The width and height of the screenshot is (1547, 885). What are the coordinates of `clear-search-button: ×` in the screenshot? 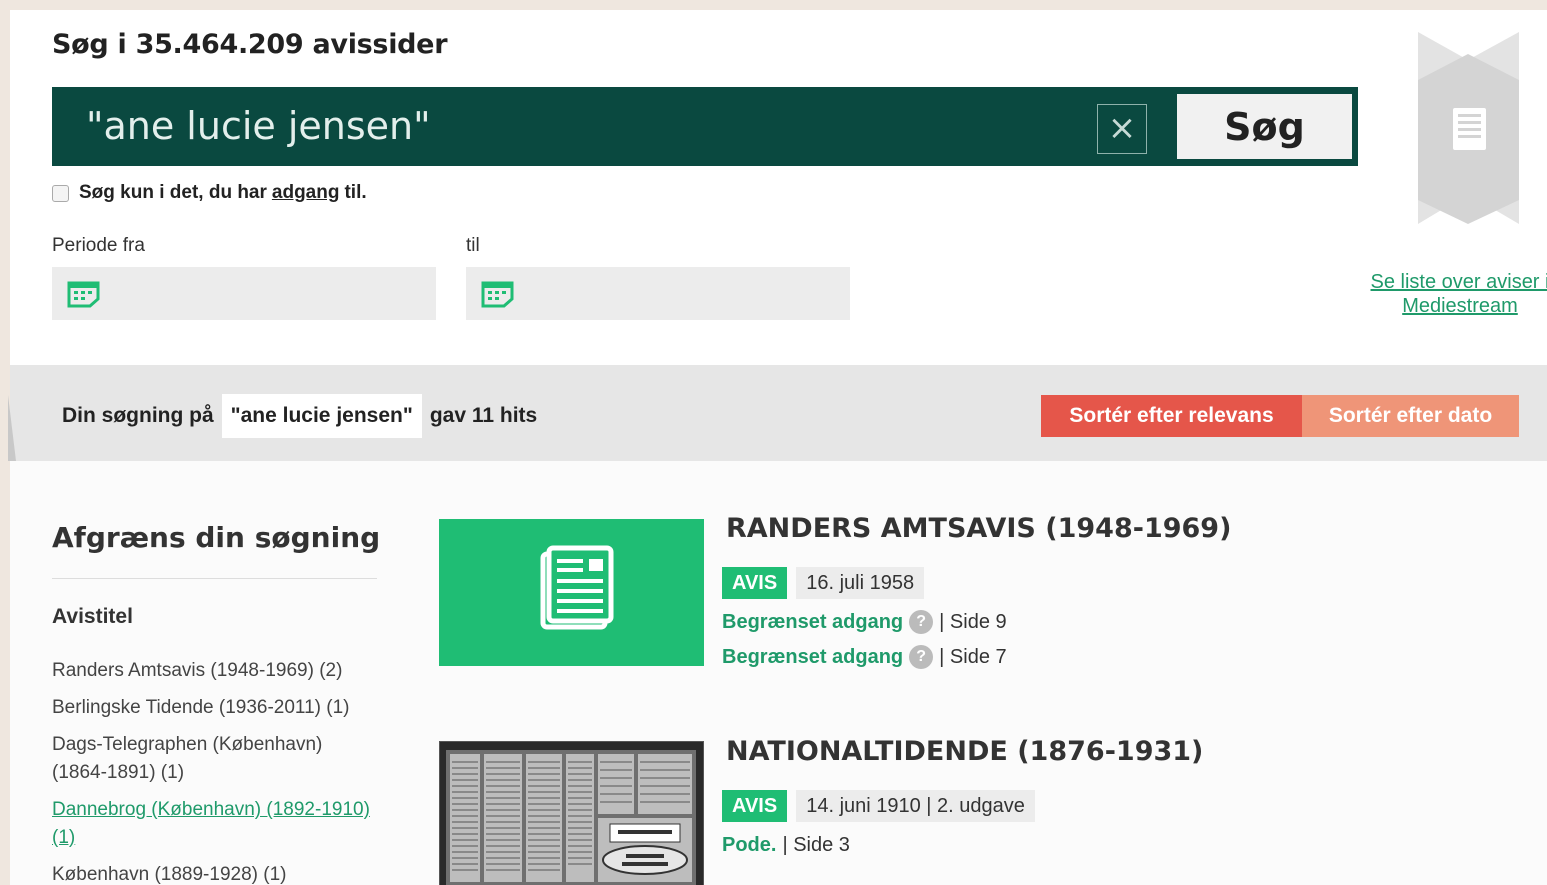 It's located at (1122, 129).